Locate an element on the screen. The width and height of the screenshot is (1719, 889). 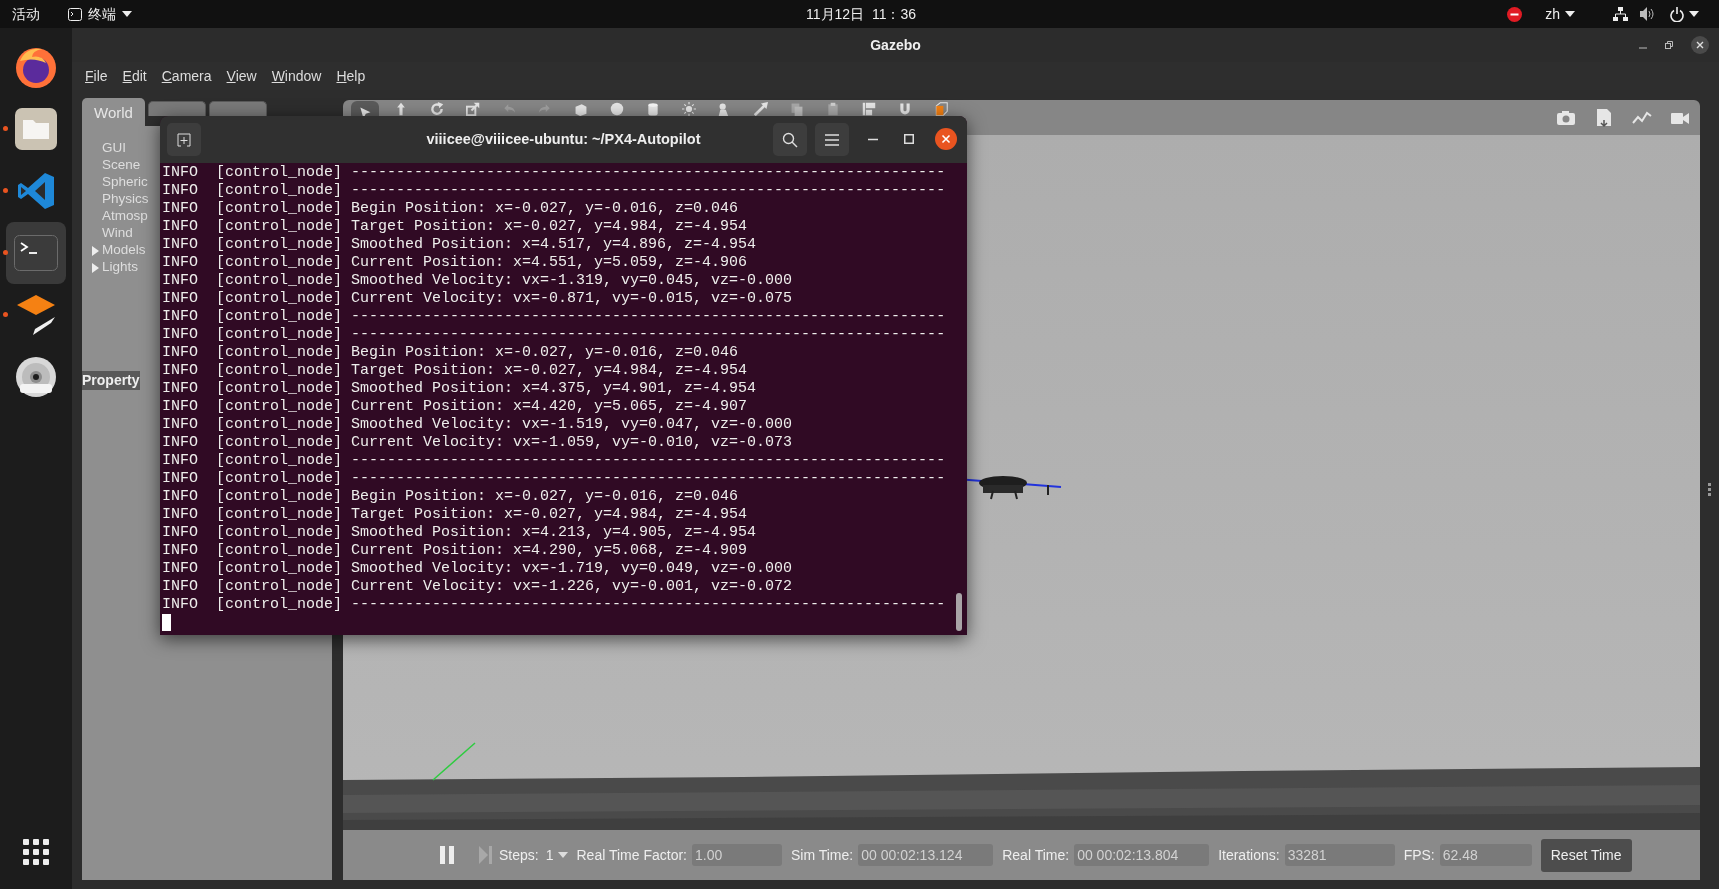
menu-button is located at coordinates (832, 139).